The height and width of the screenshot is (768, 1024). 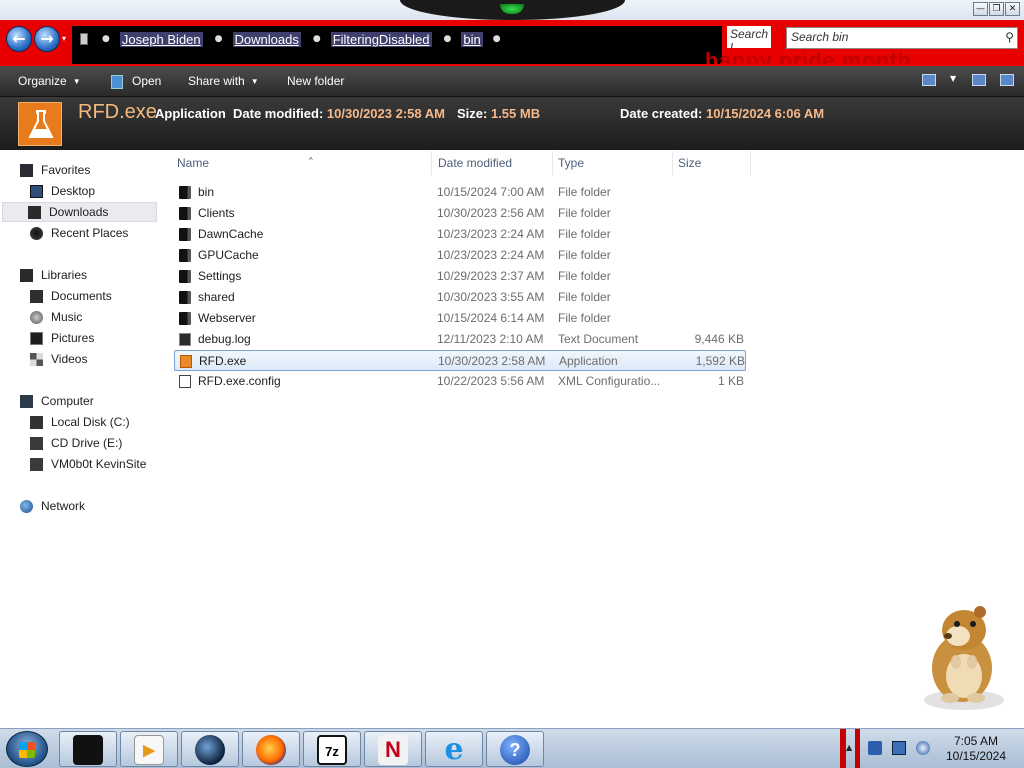 I want to click on forward-button: →, so click(x=47, y=39).